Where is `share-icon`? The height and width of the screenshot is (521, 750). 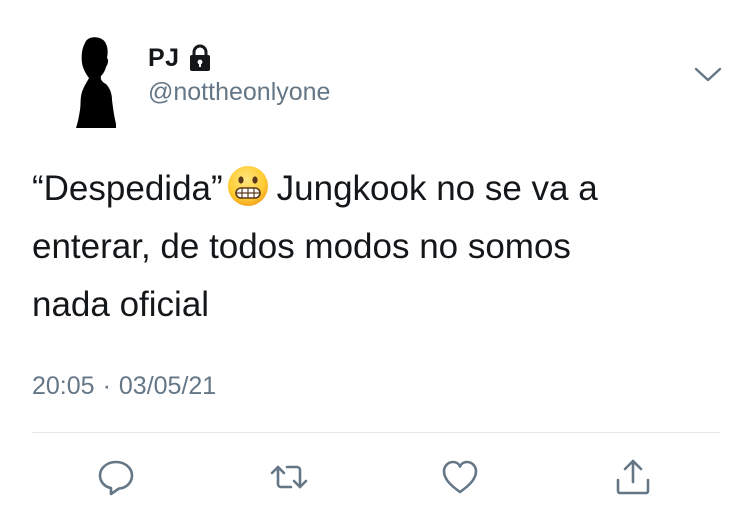 share-icon is located at coordinates (633, 477).